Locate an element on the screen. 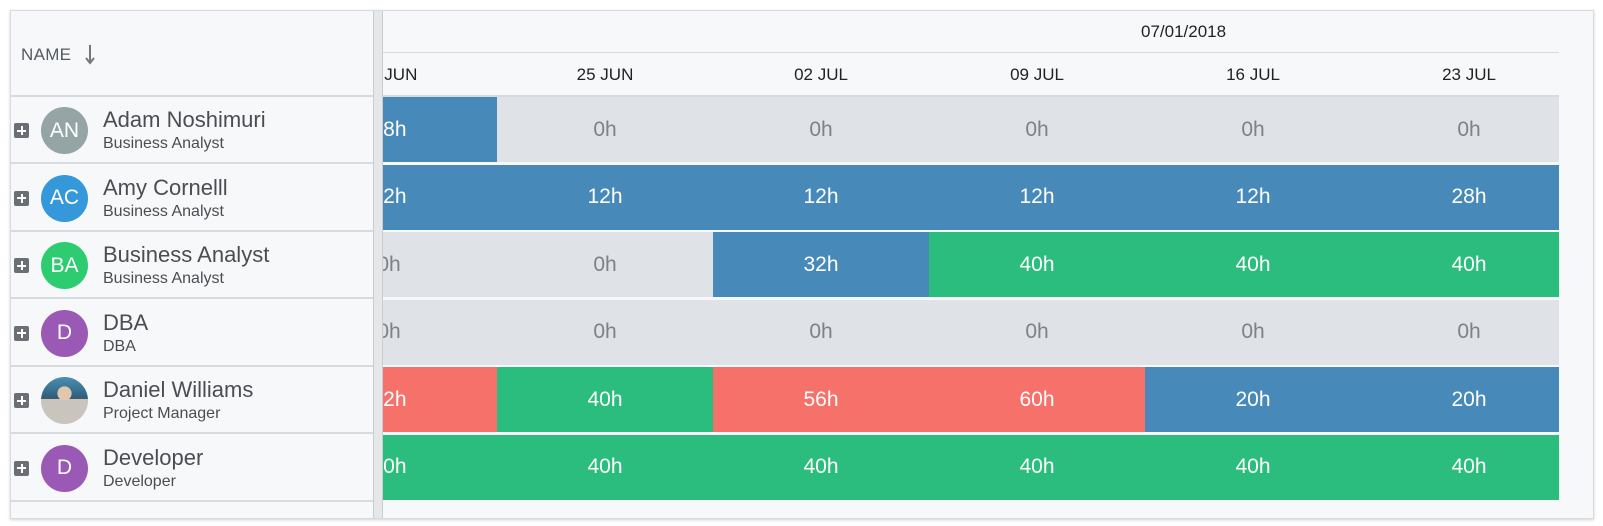 This screenshot has height=526, width=1603. avatar-initials: AC is located at coordinates (64, 197).